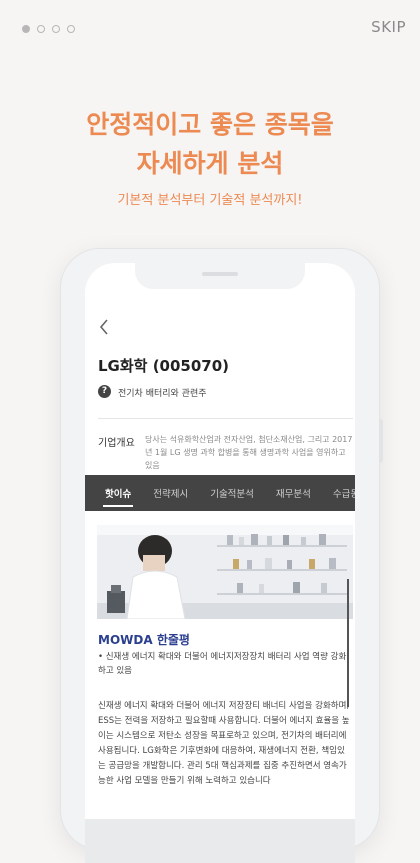 The width and height of the screenshot is (420, 863). I want to click on tab-hot-issue: 핫이슈, so click(118, 496).